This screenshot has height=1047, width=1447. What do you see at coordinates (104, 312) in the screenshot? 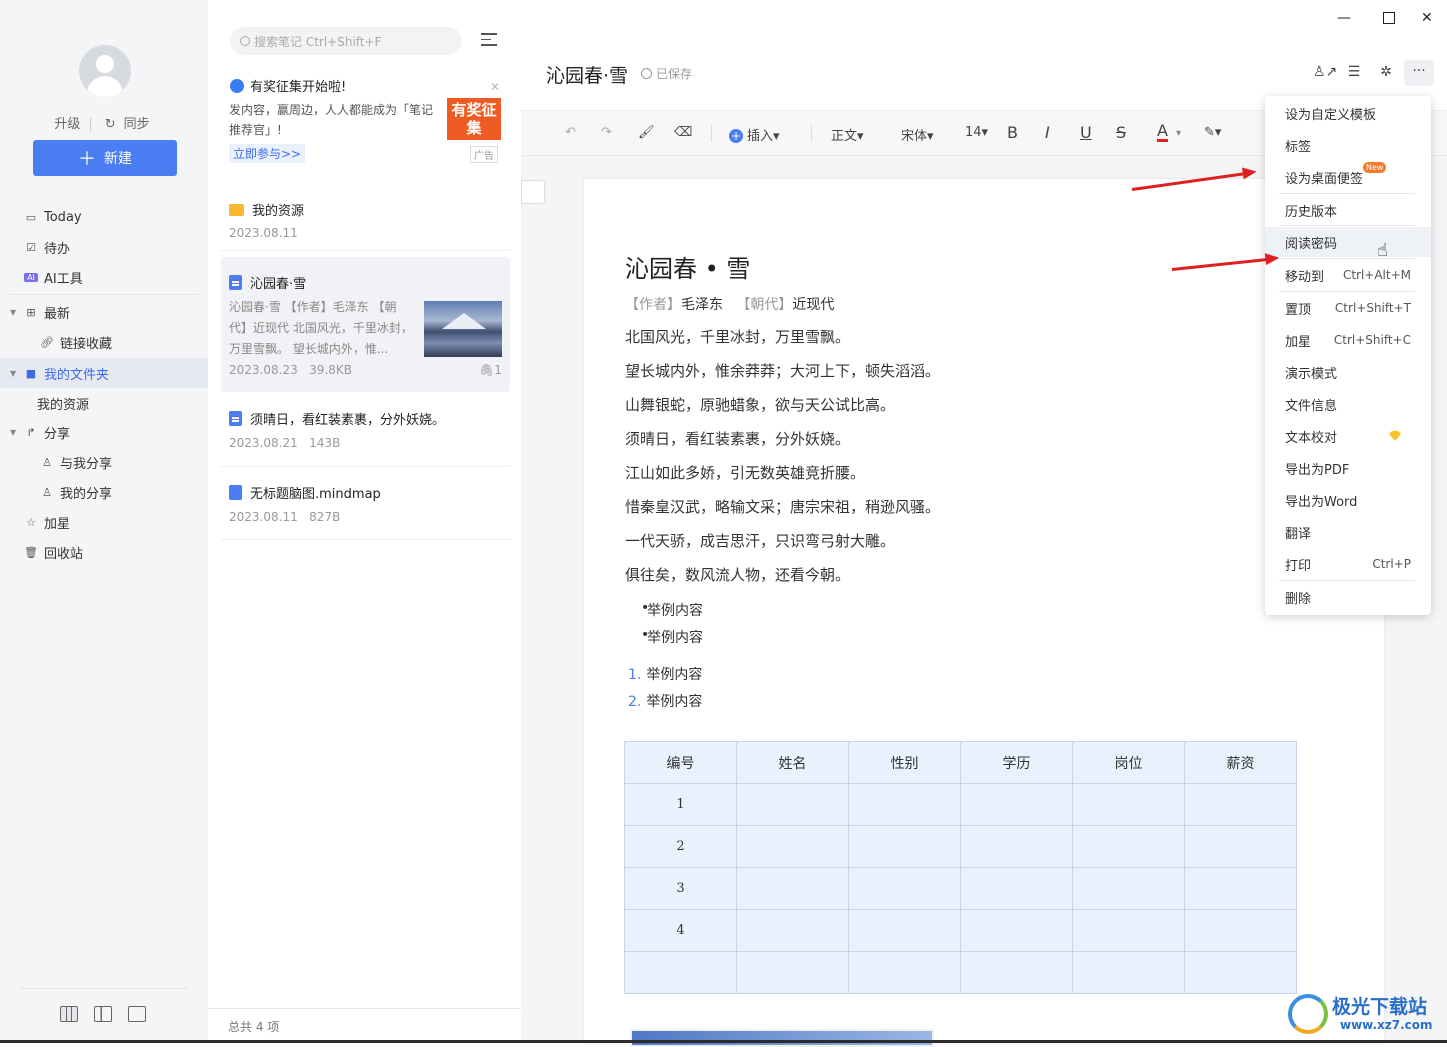
I see `nav-latest: ▼ ⊞ 最新` at bounding box center [104, 312].